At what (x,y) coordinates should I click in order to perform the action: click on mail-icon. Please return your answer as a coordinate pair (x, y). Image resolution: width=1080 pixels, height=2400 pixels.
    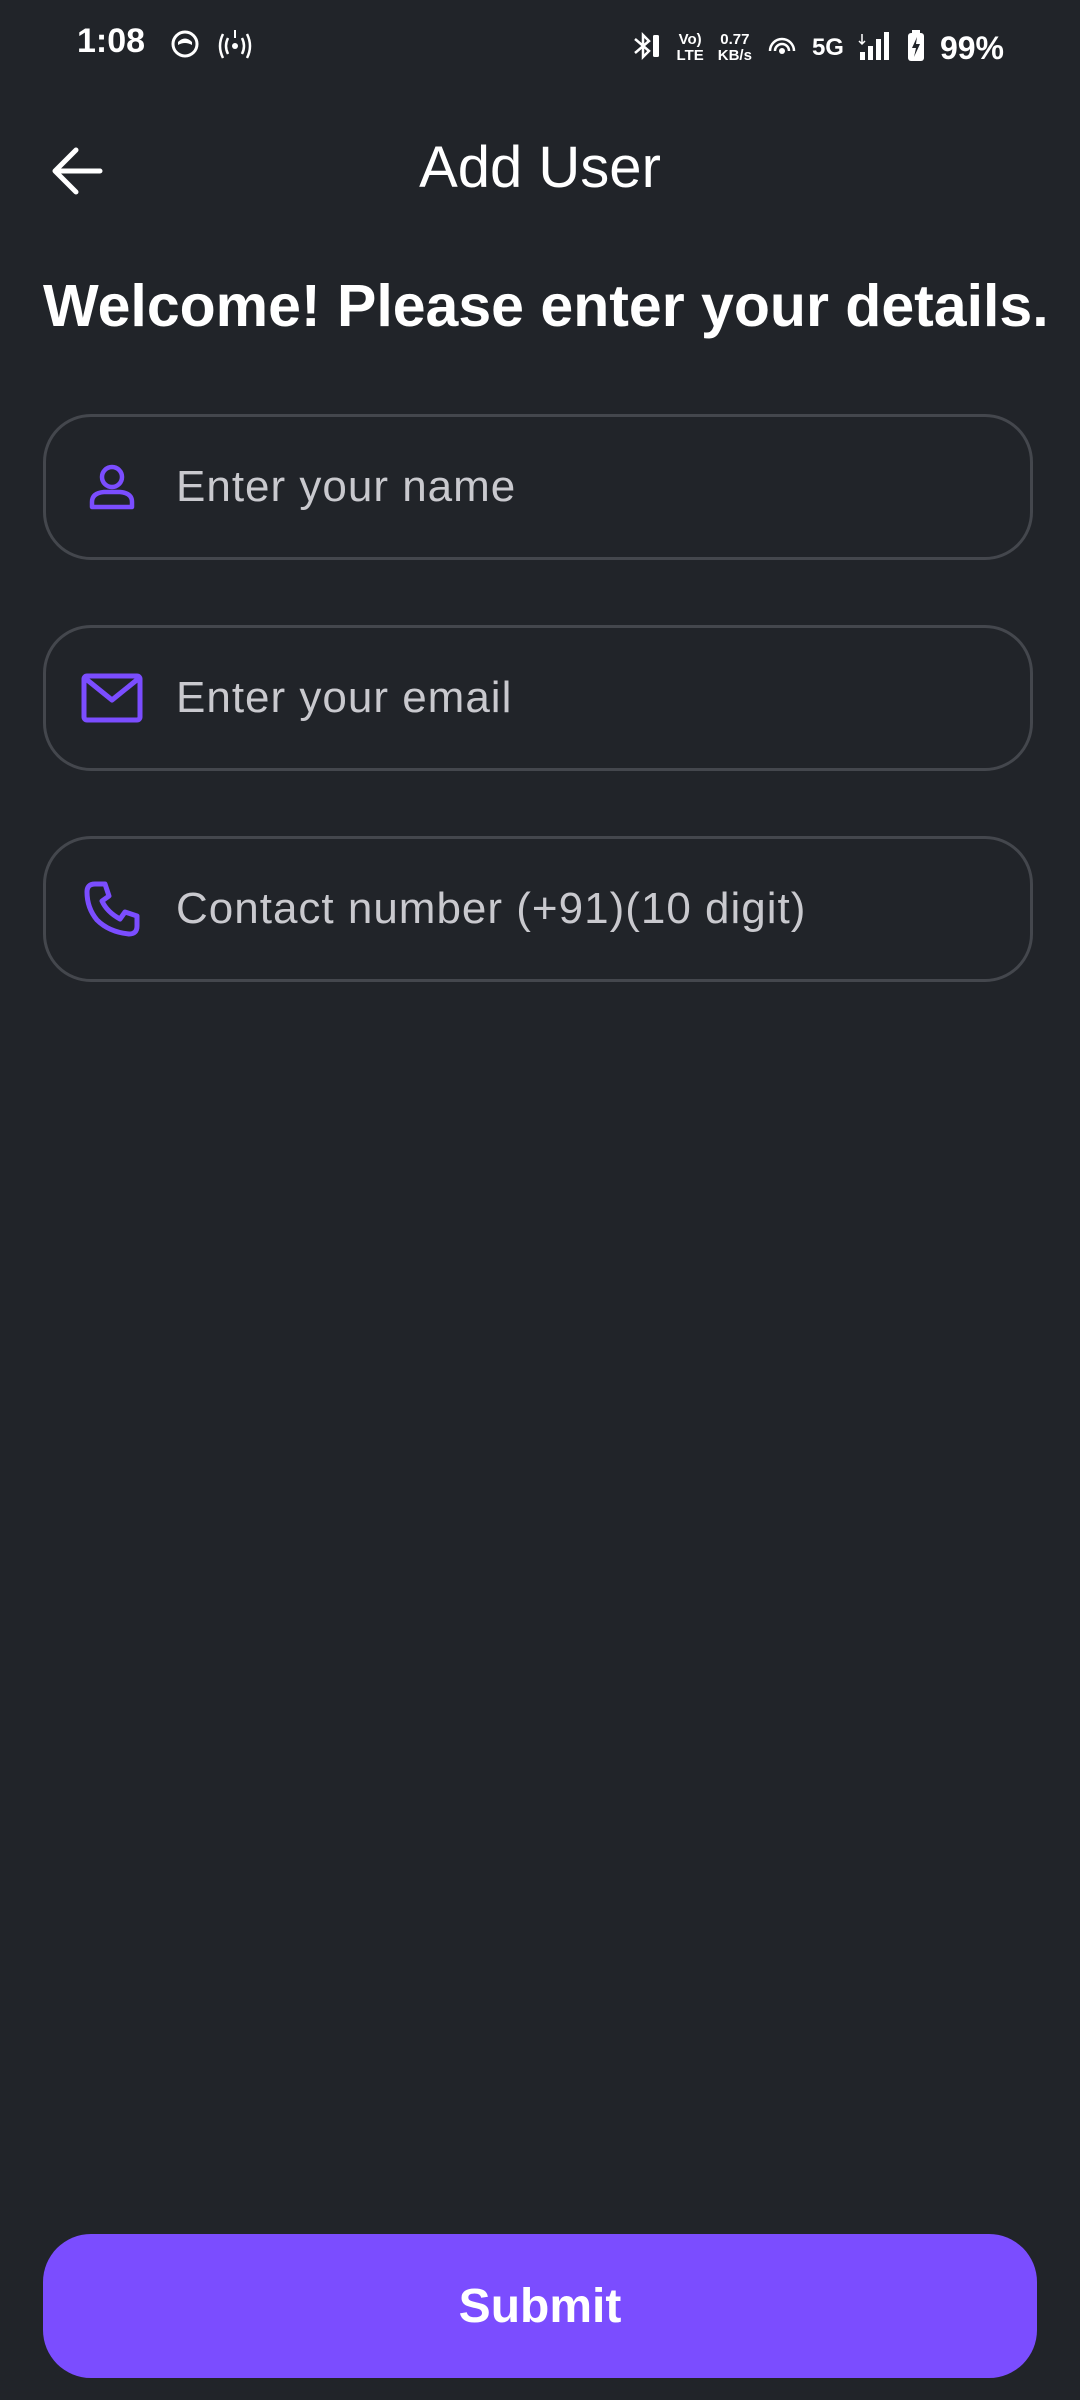
    Looking at the image, I should click on (112, 698).